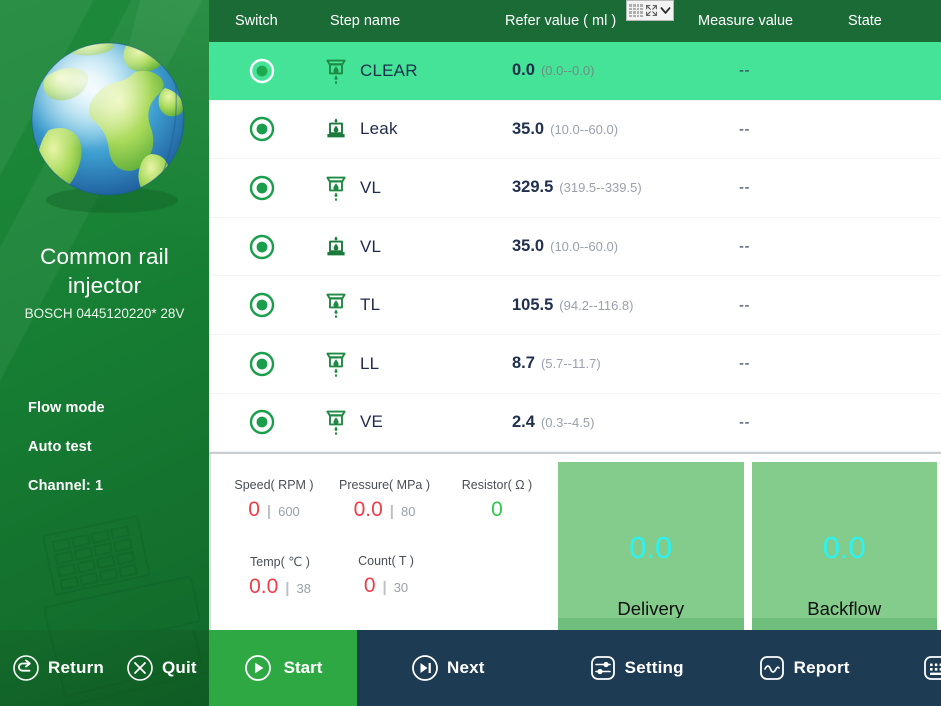  What do you see at coordinates (572, 305) in the screenshot?
I see `refer-value-cell: 105.5 (94.2--116.8)` at bounding box center [572, 305].